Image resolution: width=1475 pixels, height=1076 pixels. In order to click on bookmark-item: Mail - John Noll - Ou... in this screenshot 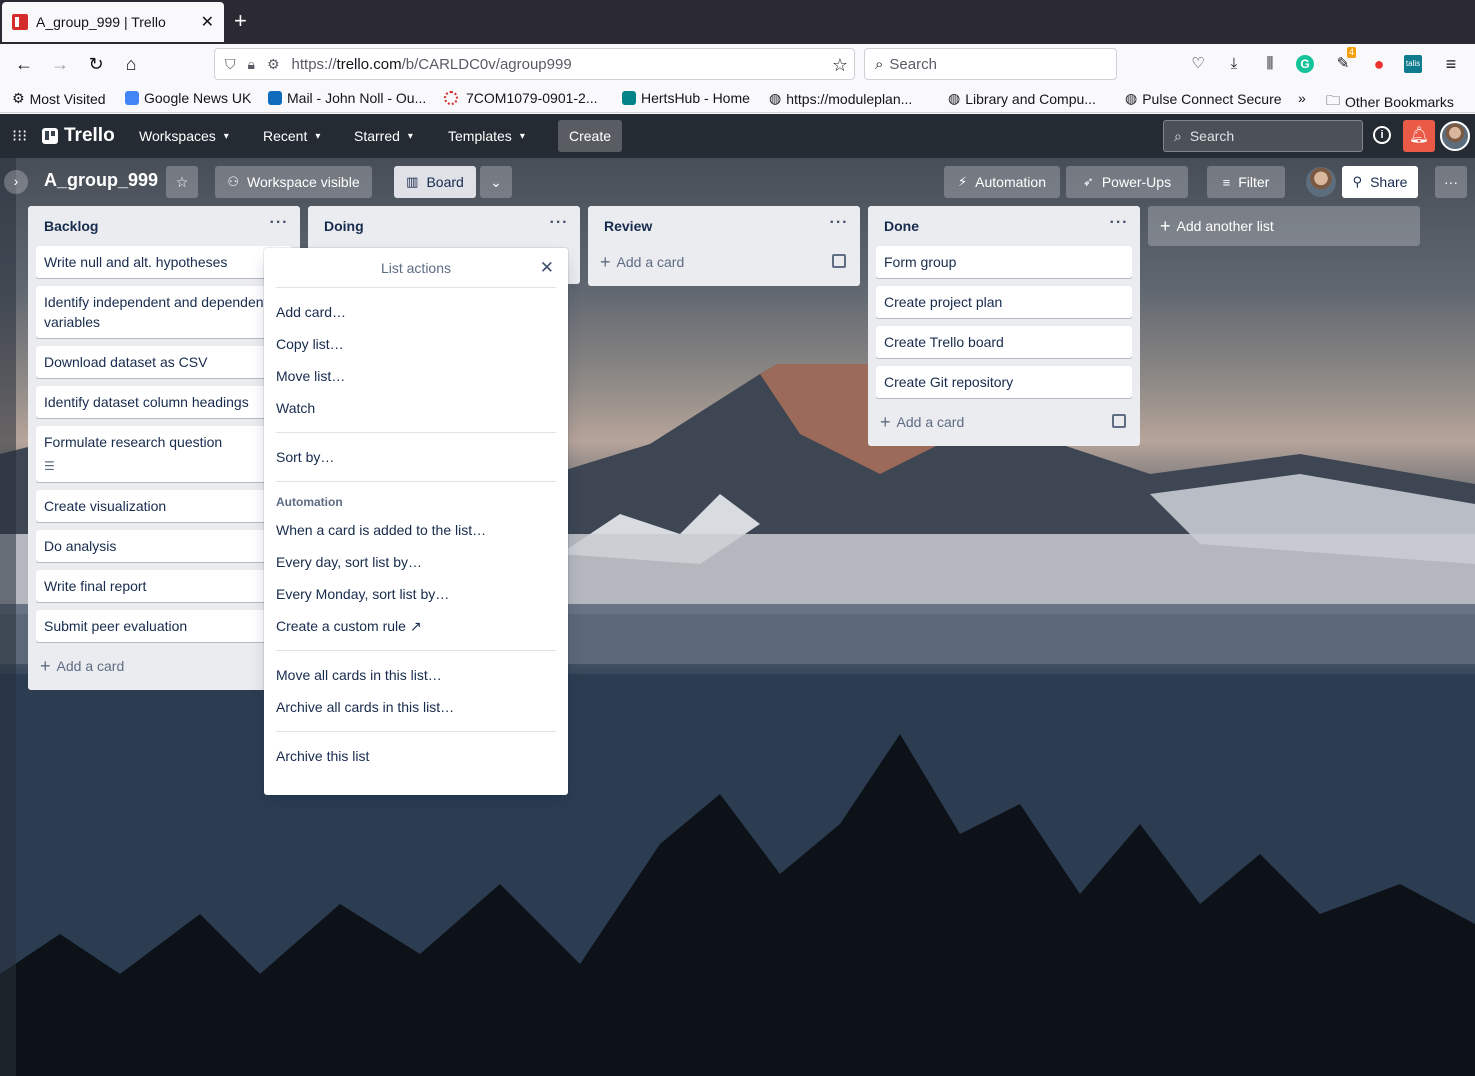, I will do `click(347, 98)`.